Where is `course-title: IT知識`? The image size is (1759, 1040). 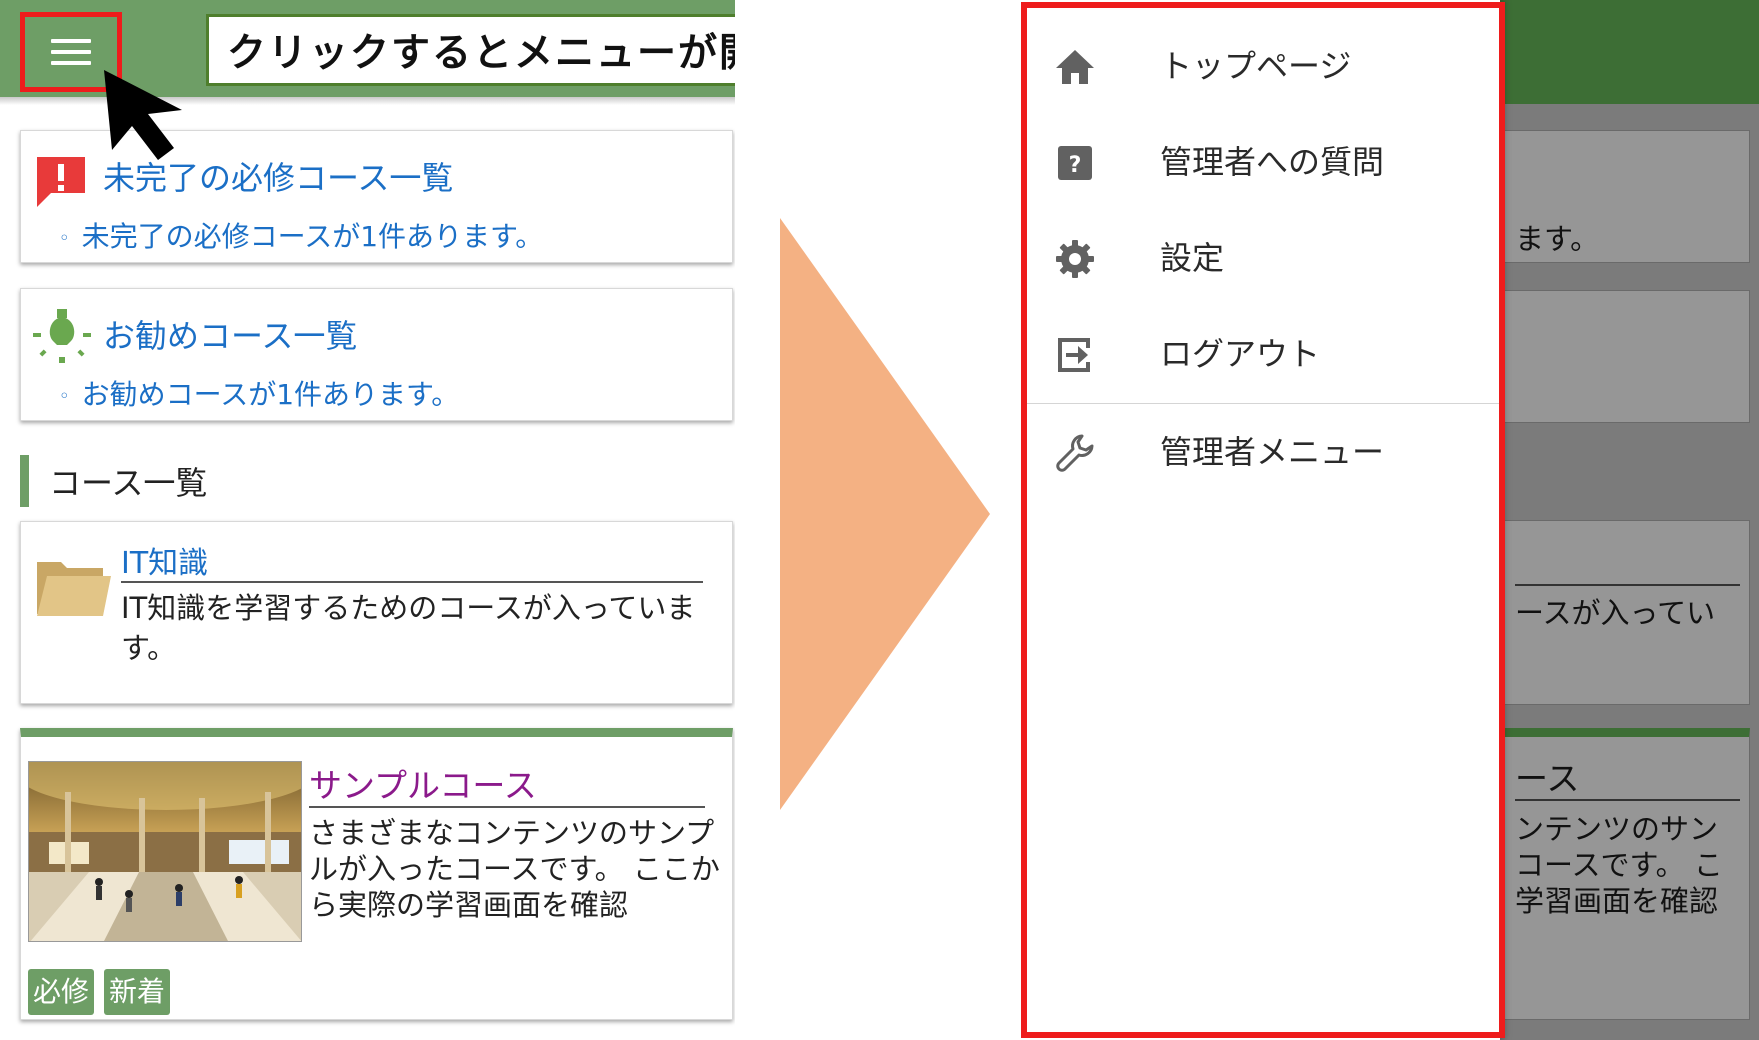 course-title: IT知識 is located at coordinates (164, 560).